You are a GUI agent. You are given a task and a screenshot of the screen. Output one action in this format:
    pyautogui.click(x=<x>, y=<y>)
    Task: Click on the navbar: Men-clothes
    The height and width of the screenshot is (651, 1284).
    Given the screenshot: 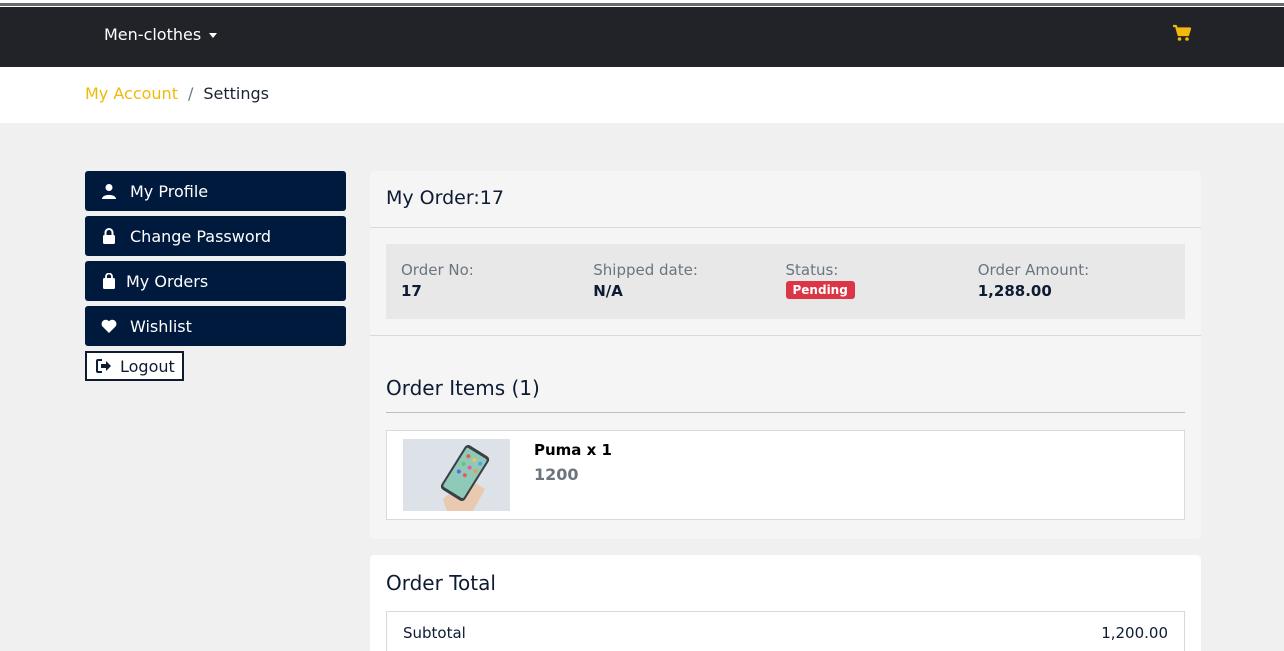 What is the action you would take?
    pyautogui.click(x=642, y=37)
    